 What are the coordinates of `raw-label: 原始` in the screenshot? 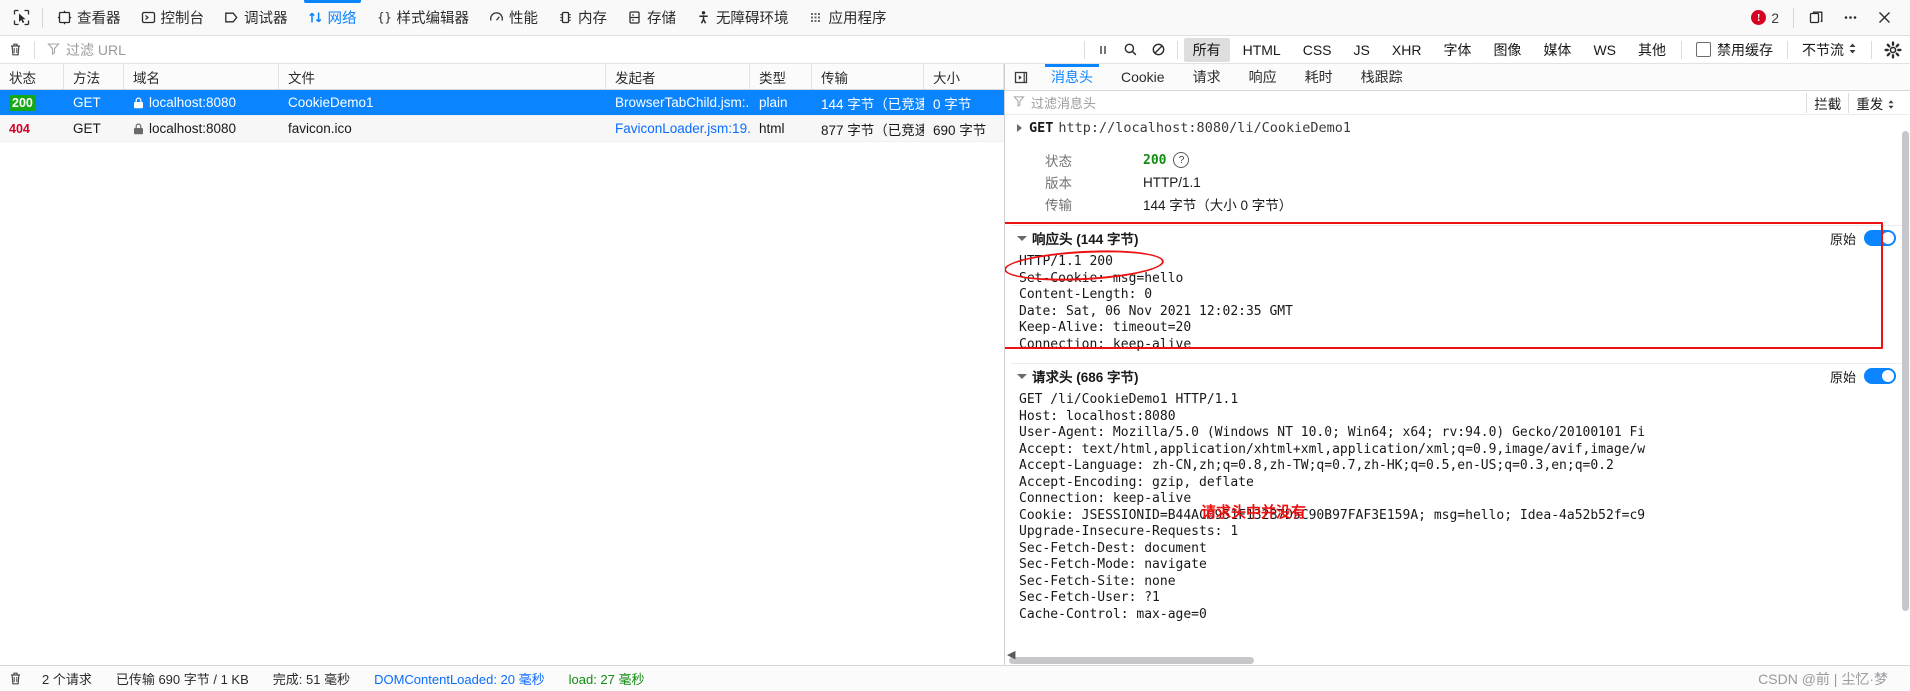 It's located at (1842, 377).